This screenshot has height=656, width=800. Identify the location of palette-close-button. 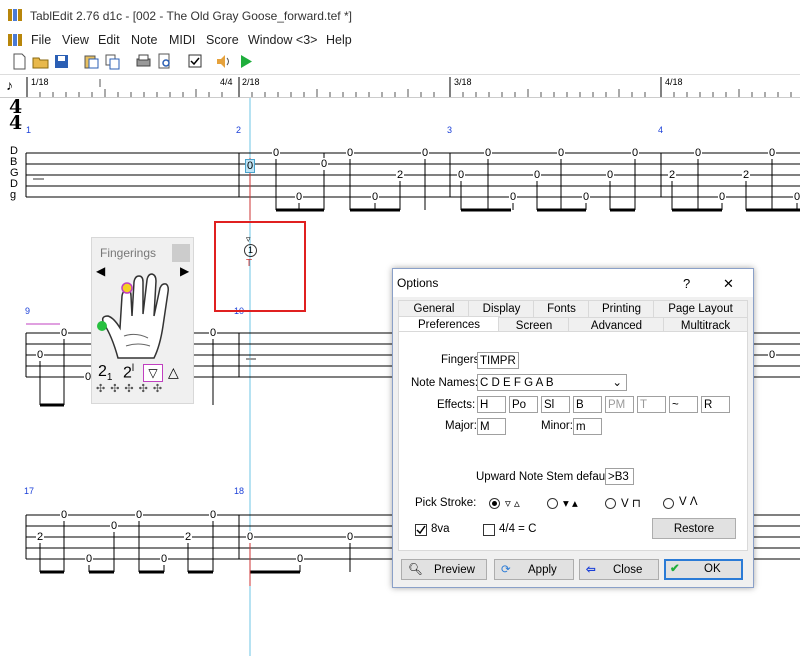
(181, 253).